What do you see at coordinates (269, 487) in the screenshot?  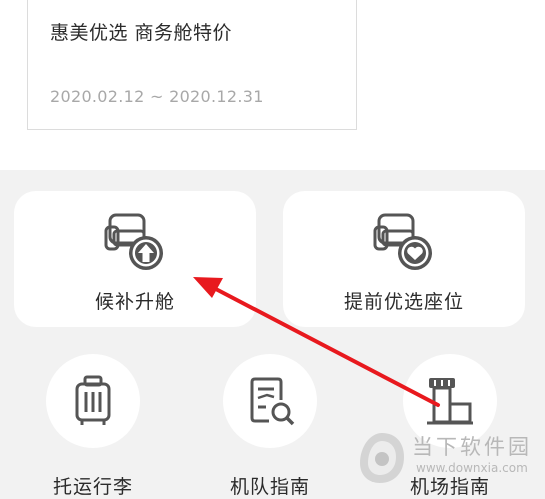 I see `fleet-guide-label: 机队指南` at bounding box center [269, 487].